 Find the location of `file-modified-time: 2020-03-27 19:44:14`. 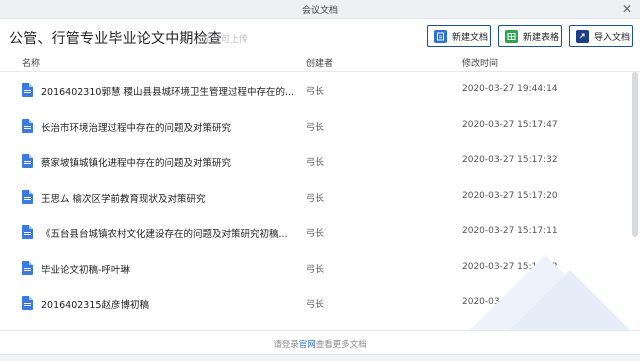

file-modified-time: 2020-03-27 19:44:14 is located at coordinates (510, 89).